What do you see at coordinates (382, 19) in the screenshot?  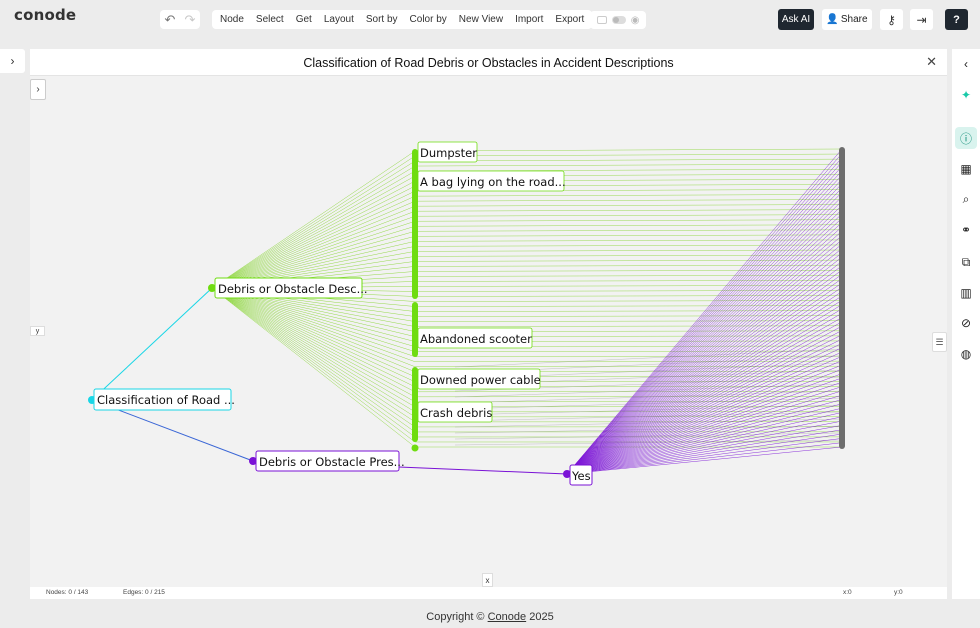 I see `menu-sort-by: Sort by` at bounding box center [382, 19].